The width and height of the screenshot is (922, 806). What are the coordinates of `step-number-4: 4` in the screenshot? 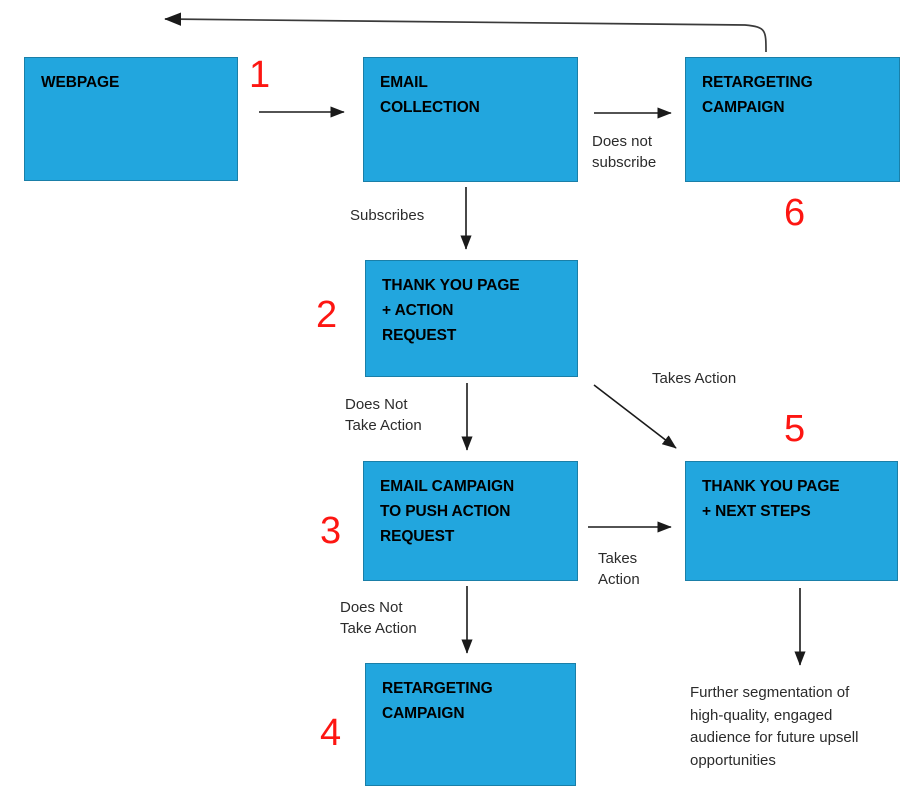 It's located at (331, 733).